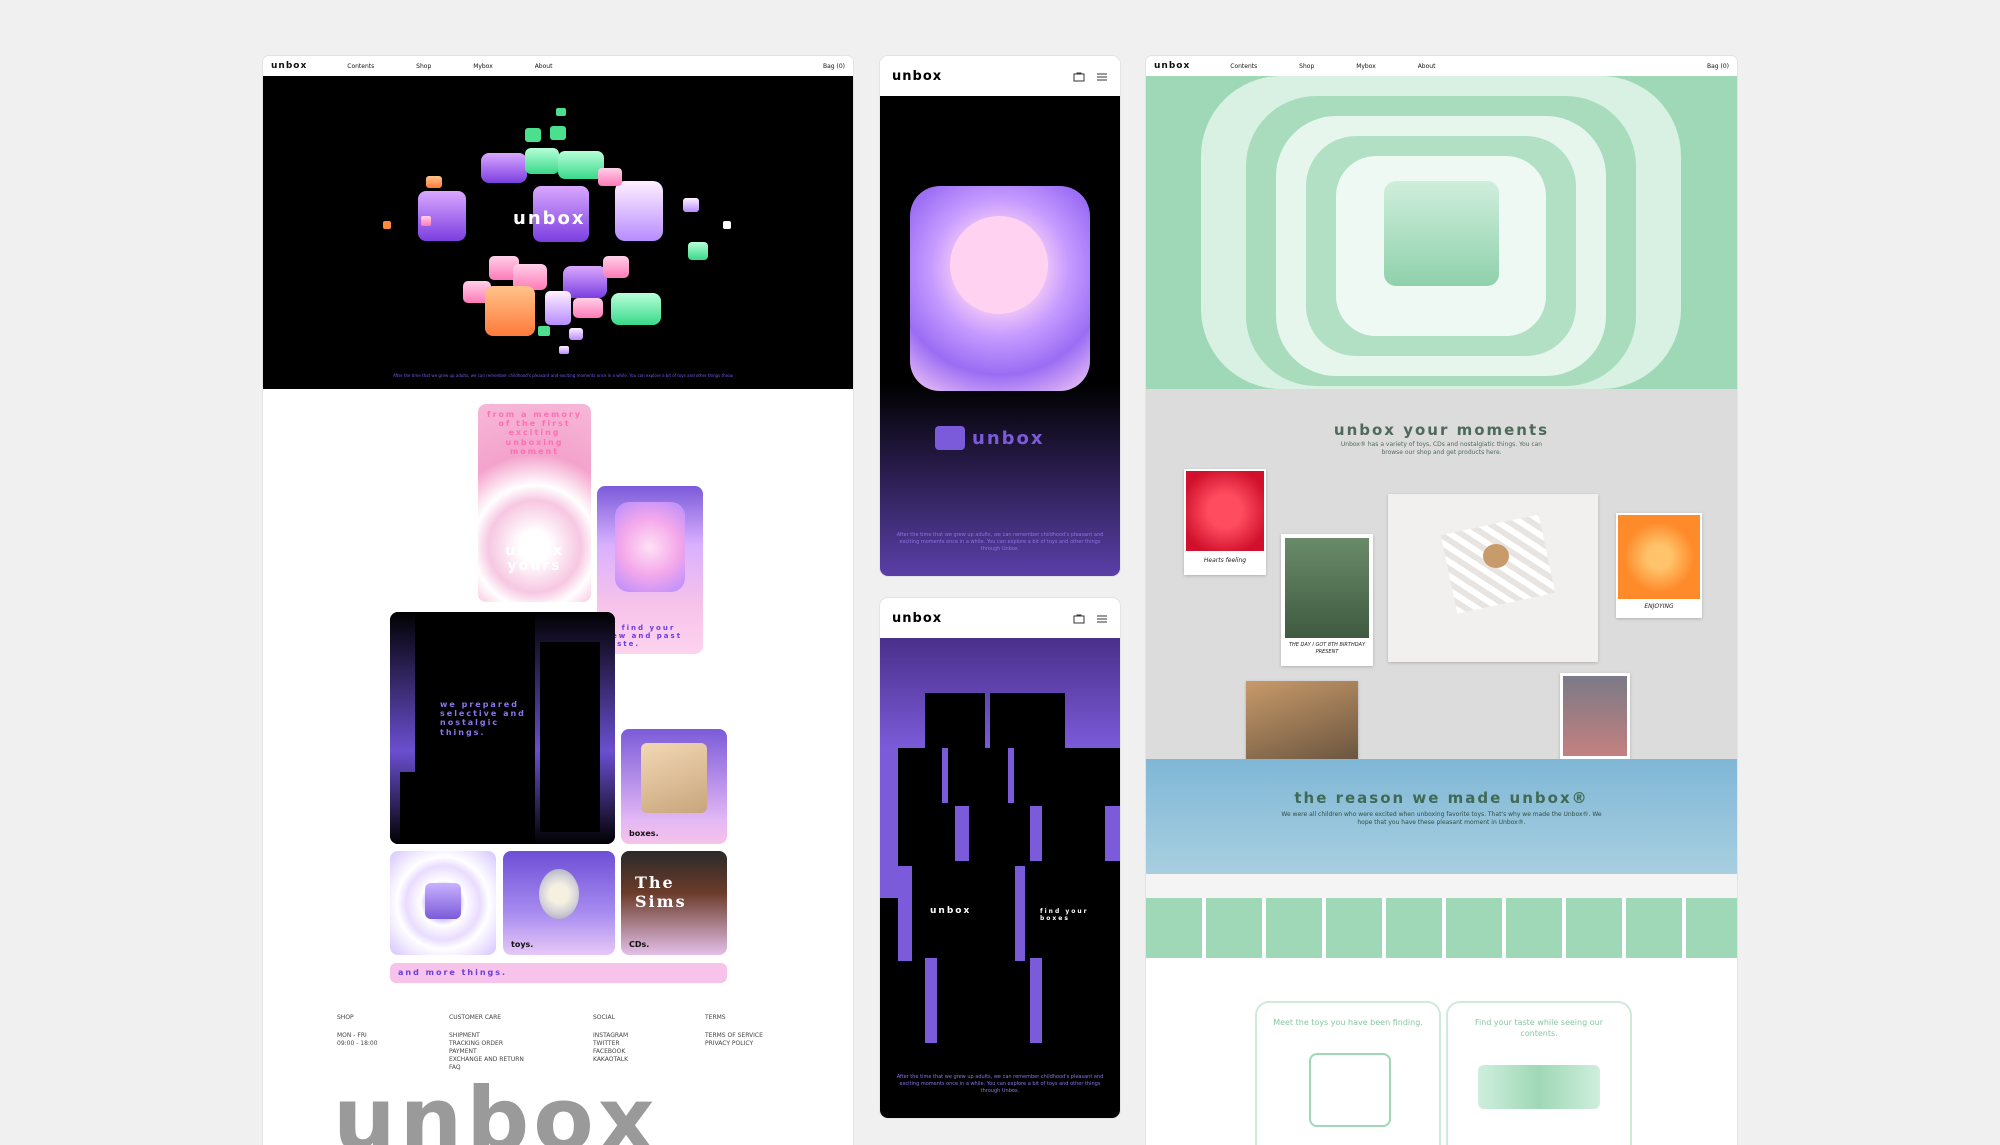 The image size is (2000, 1145). I want to click on photo-gift, so click(1493, 578).